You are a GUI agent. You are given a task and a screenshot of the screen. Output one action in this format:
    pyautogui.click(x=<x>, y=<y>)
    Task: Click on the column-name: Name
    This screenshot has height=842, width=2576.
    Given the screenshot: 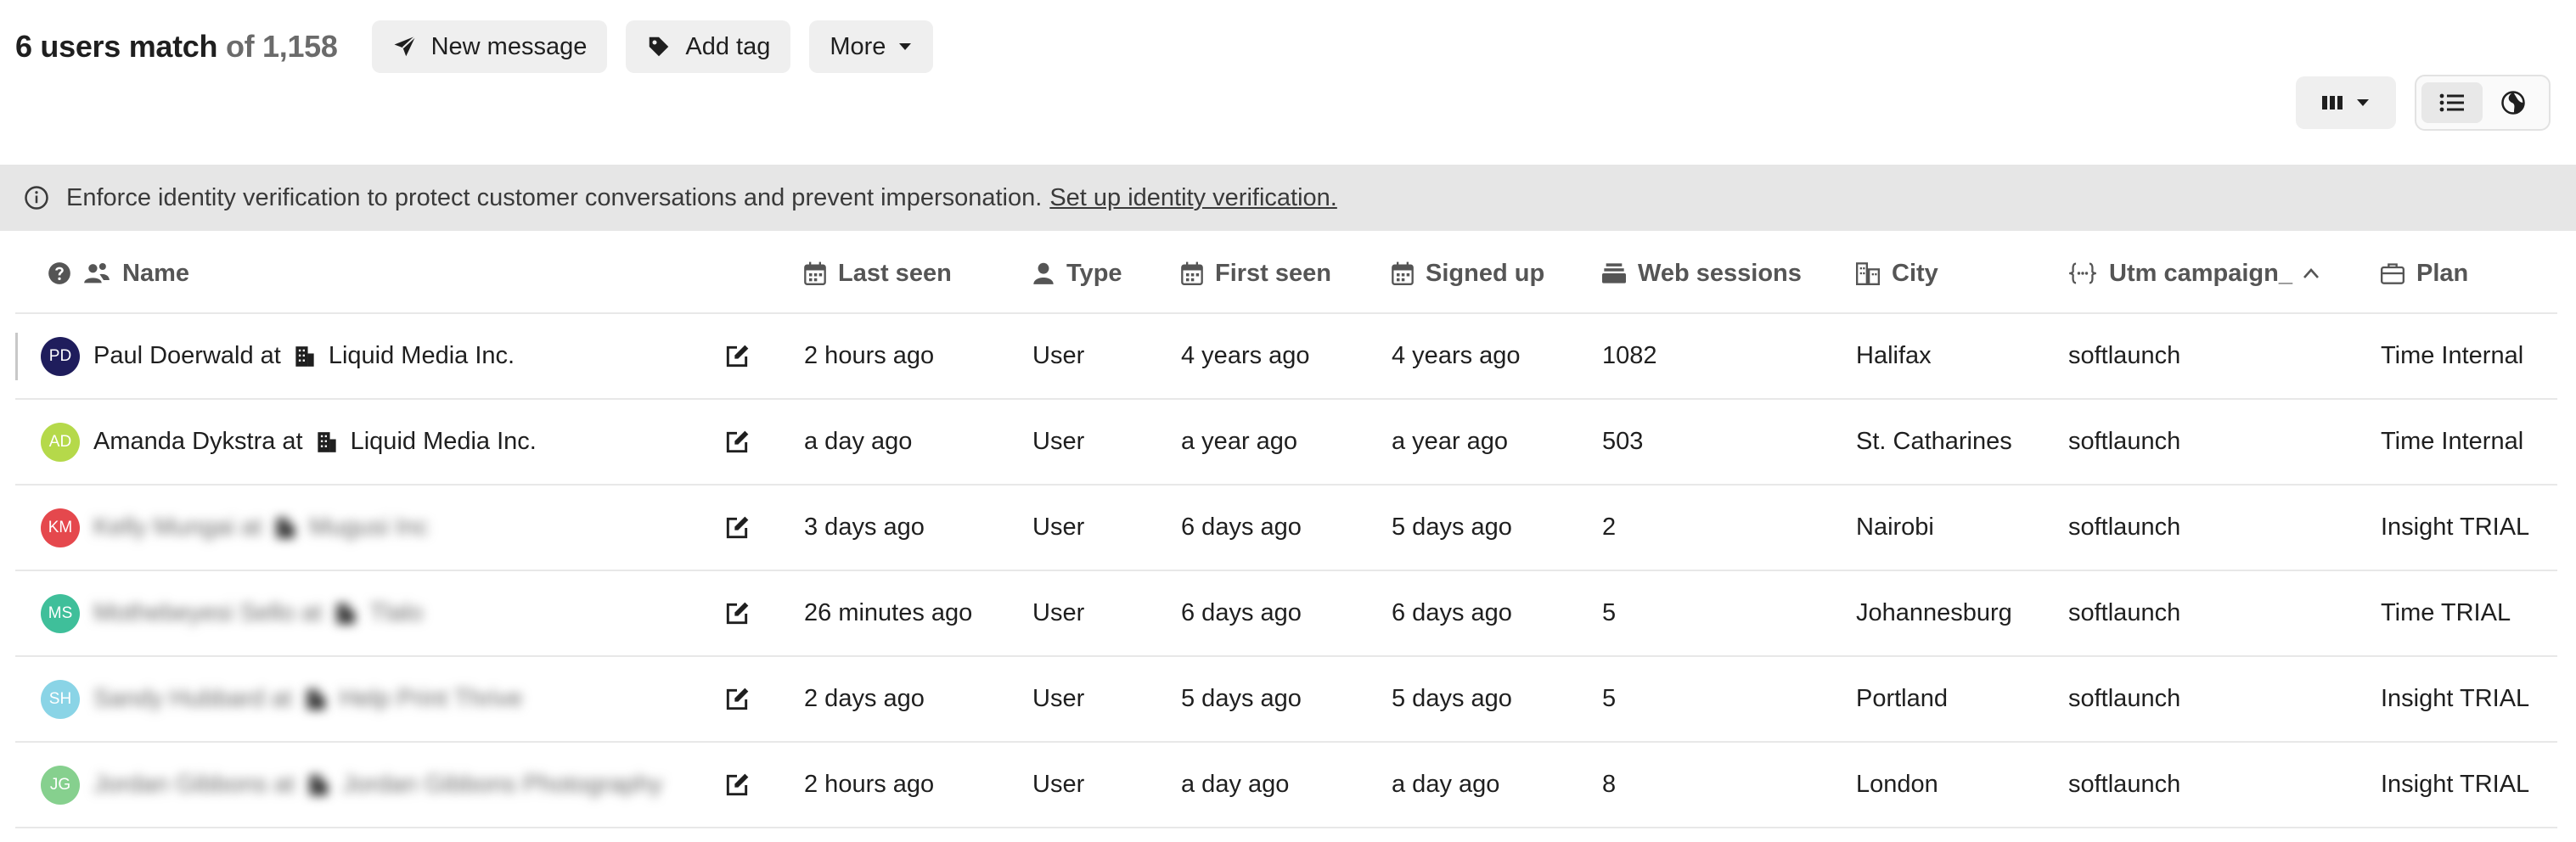 What is the action you would take?
    pyautogui.click(x=118, y=273)
    